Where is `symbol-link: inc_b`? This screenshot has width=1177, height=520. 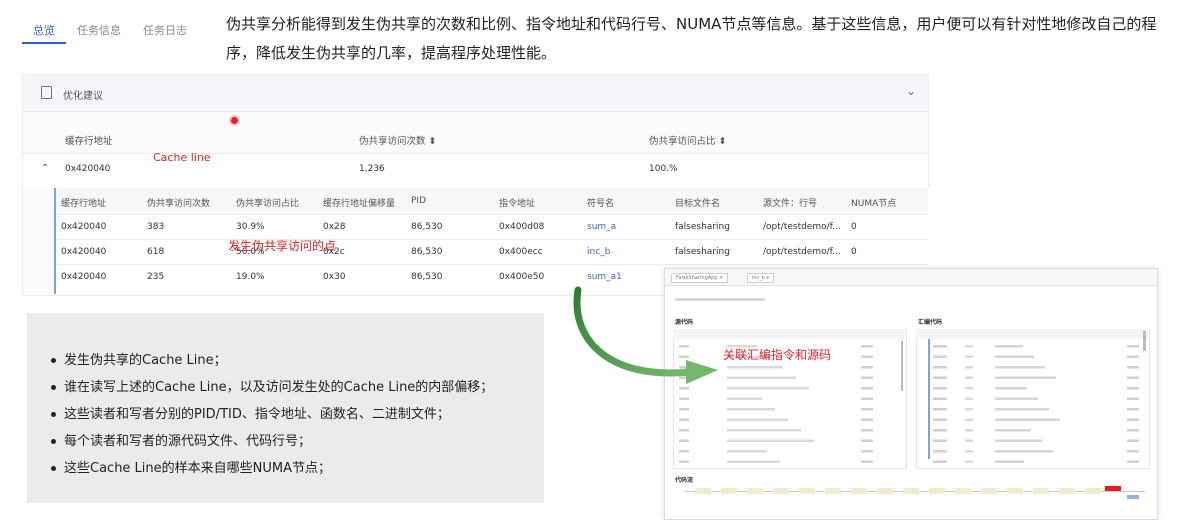 symbol-link: inc_b is located at coordinates (598, 252).